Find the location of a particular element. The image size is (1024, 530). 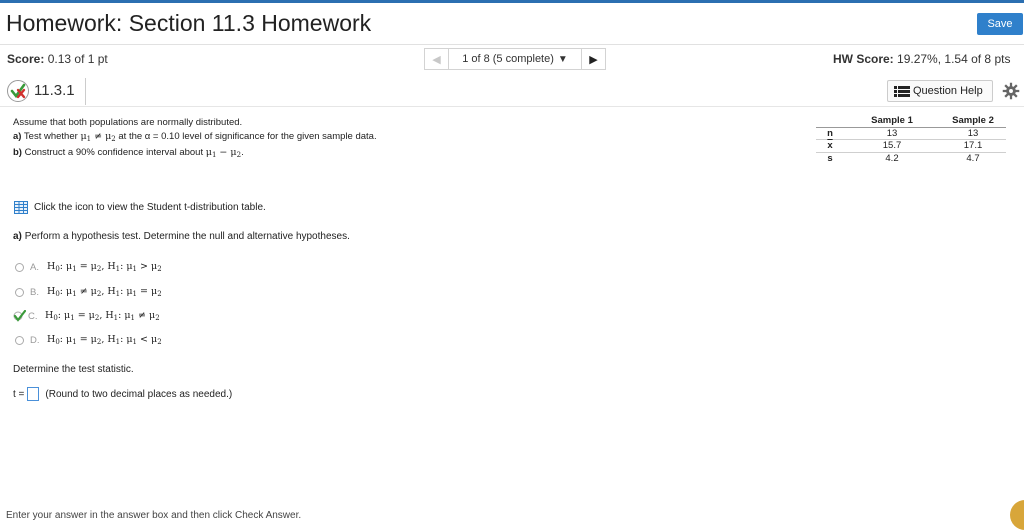

previous-question-button: ◀ is located at coordinates (437, 59).